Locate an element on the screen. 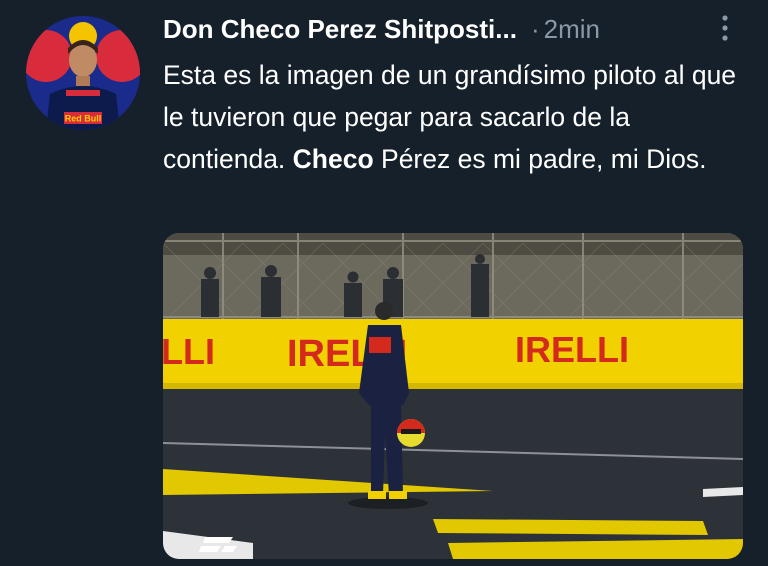 The image size is (768, 566). author-avatar: Red Bull is located at coordinates (83, 73).